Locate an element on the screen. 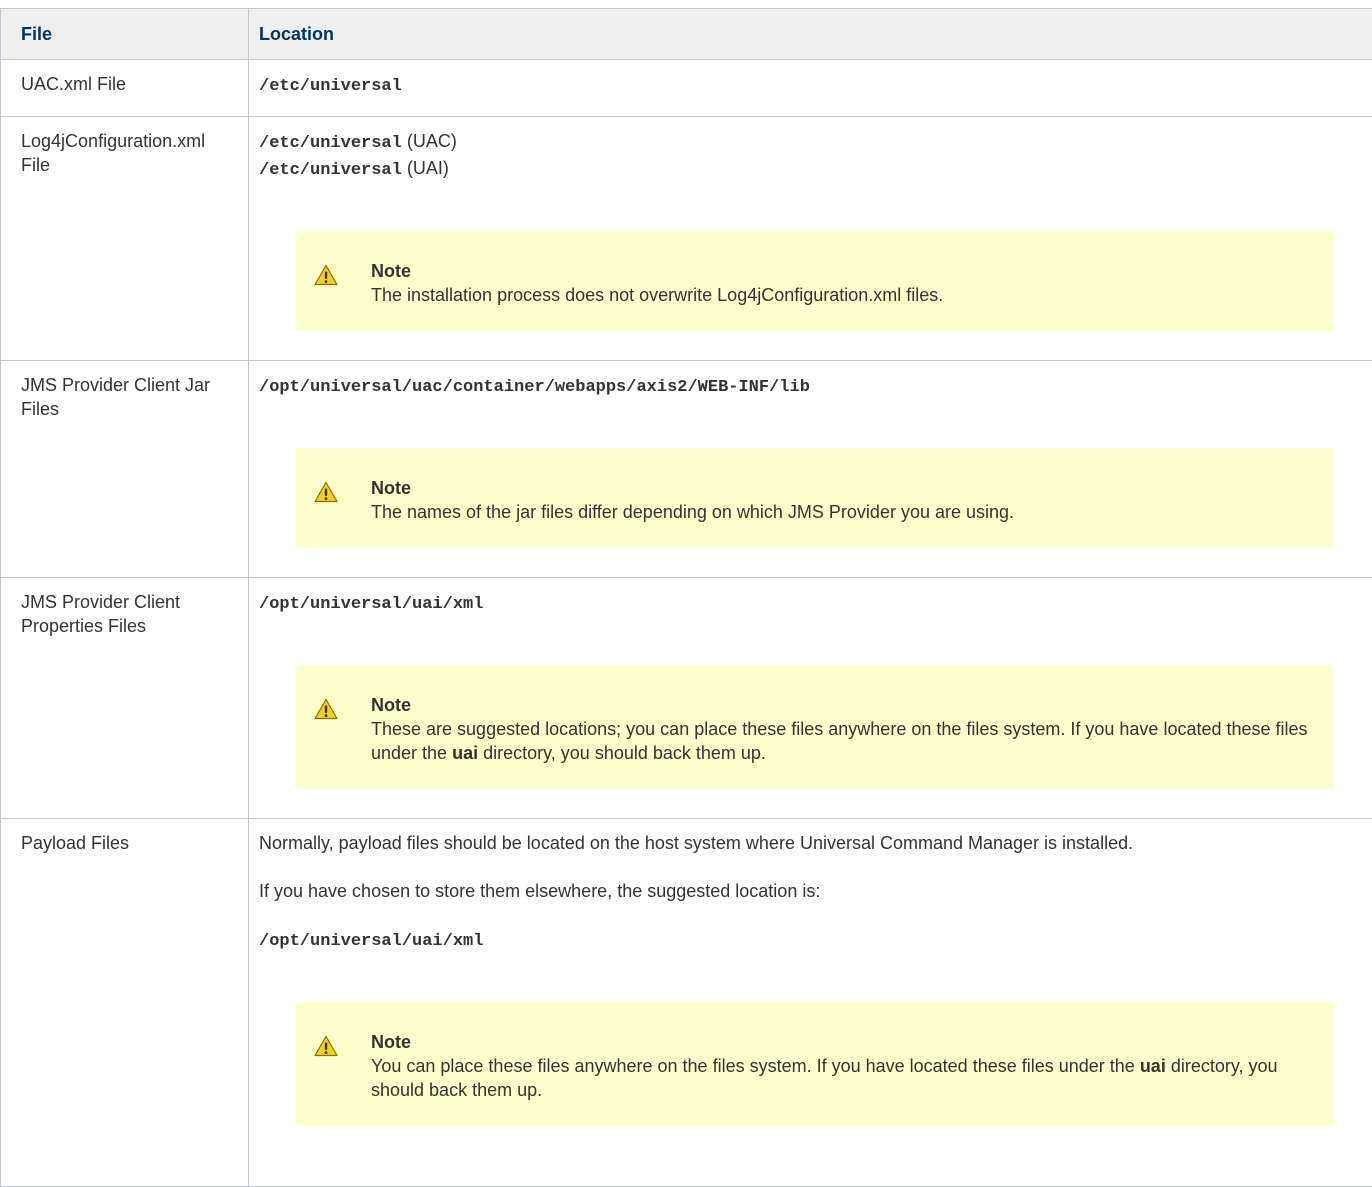 The height and width of the screenshot is (1187, 1372). file-cell: UAC.xml File is located at coordinates (125, 88).